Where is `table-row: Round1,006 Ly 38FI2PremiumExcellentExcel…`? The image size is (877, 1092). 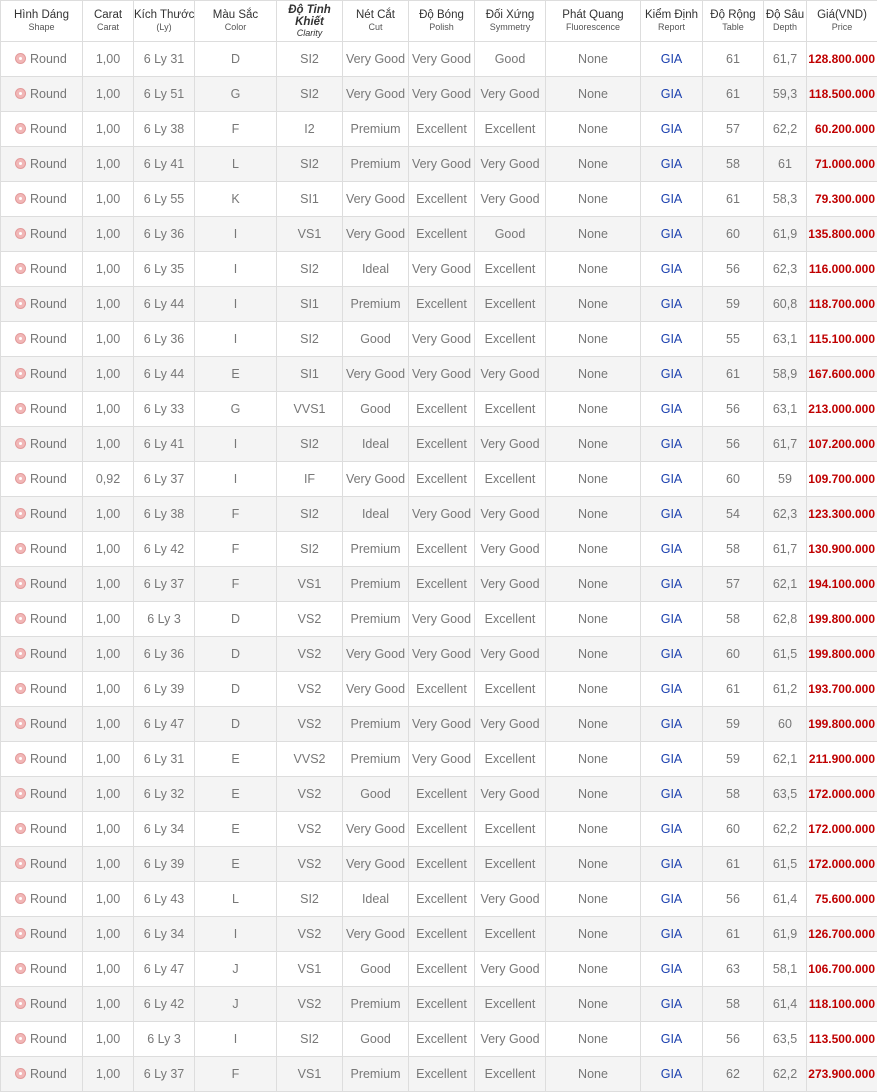
table-row: Round1,006 Ly 38FI2PremiumExcellentExcel… is located at coordinates (439, 129).